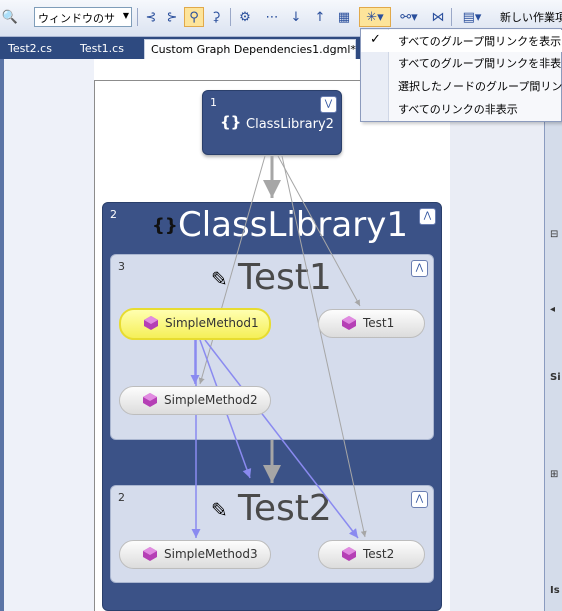 Image resolution: width=562 pixels, height=611 pixels. What do you see at coordinates (553, 335) in the screenshot?
I see `solution-panel: ⊟ ◂ Si ⊞ Is` at bounding box center [553, 335].